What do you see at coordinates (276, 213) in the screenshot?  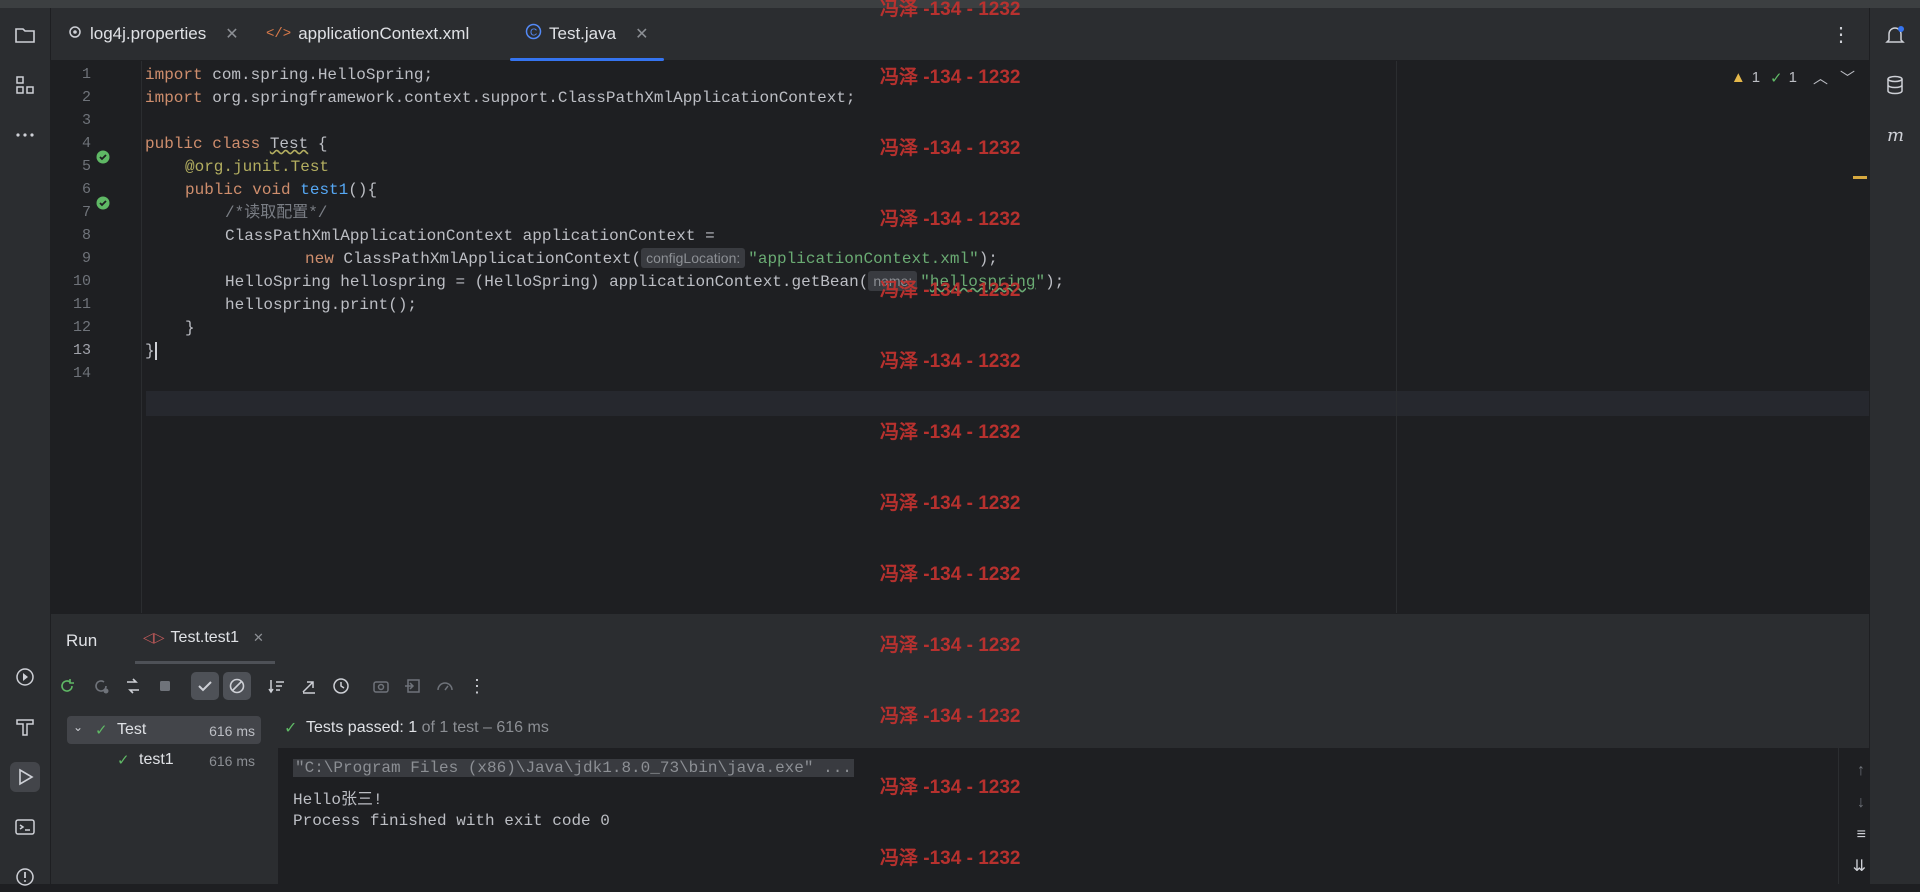 I see `code-line-7: /*读取配置*/` at bounding box center [276, 213].